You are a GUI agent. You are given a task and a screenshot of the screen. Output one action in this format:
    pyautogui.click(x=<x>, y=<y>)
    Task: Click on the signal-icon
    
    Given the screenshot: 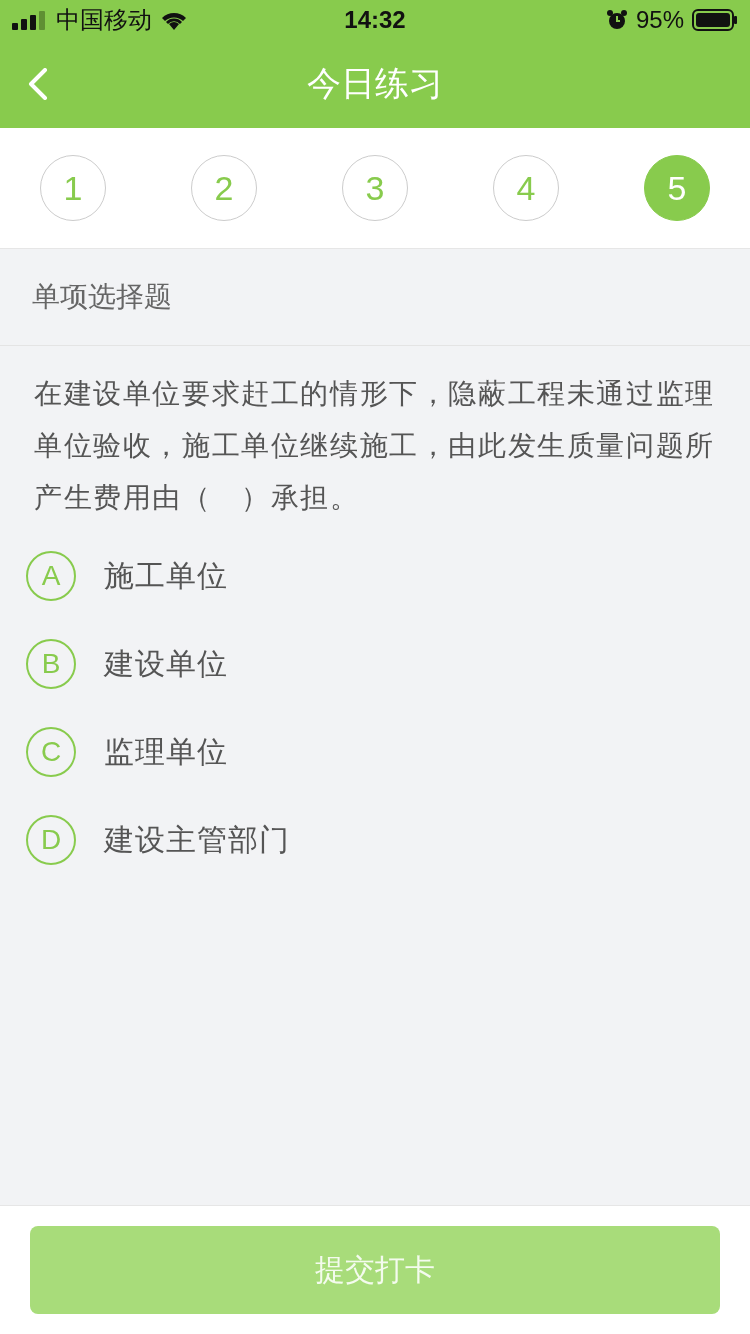 What is the action you would take?
    pyautogui.click(x=30, y=20)
    